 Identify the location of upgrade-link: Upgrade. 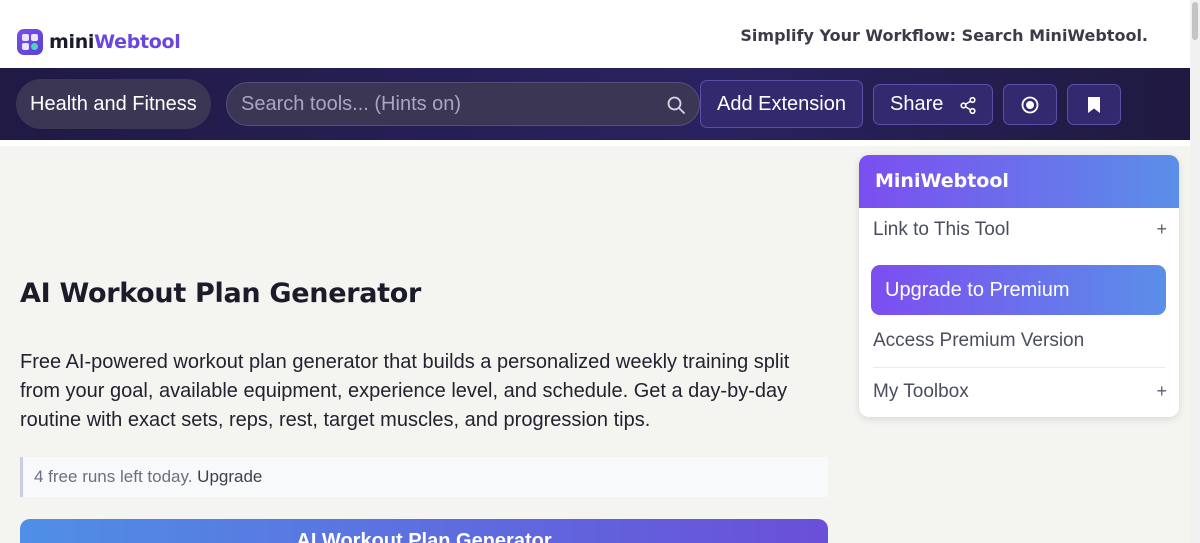
(229, 476).